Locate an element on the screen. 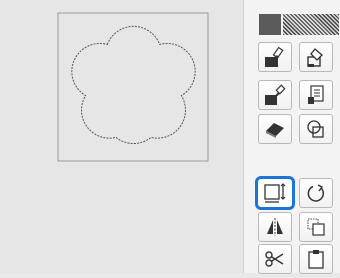 The image size is (340, 278). scissors-icon is located at coordinates (274, 259).